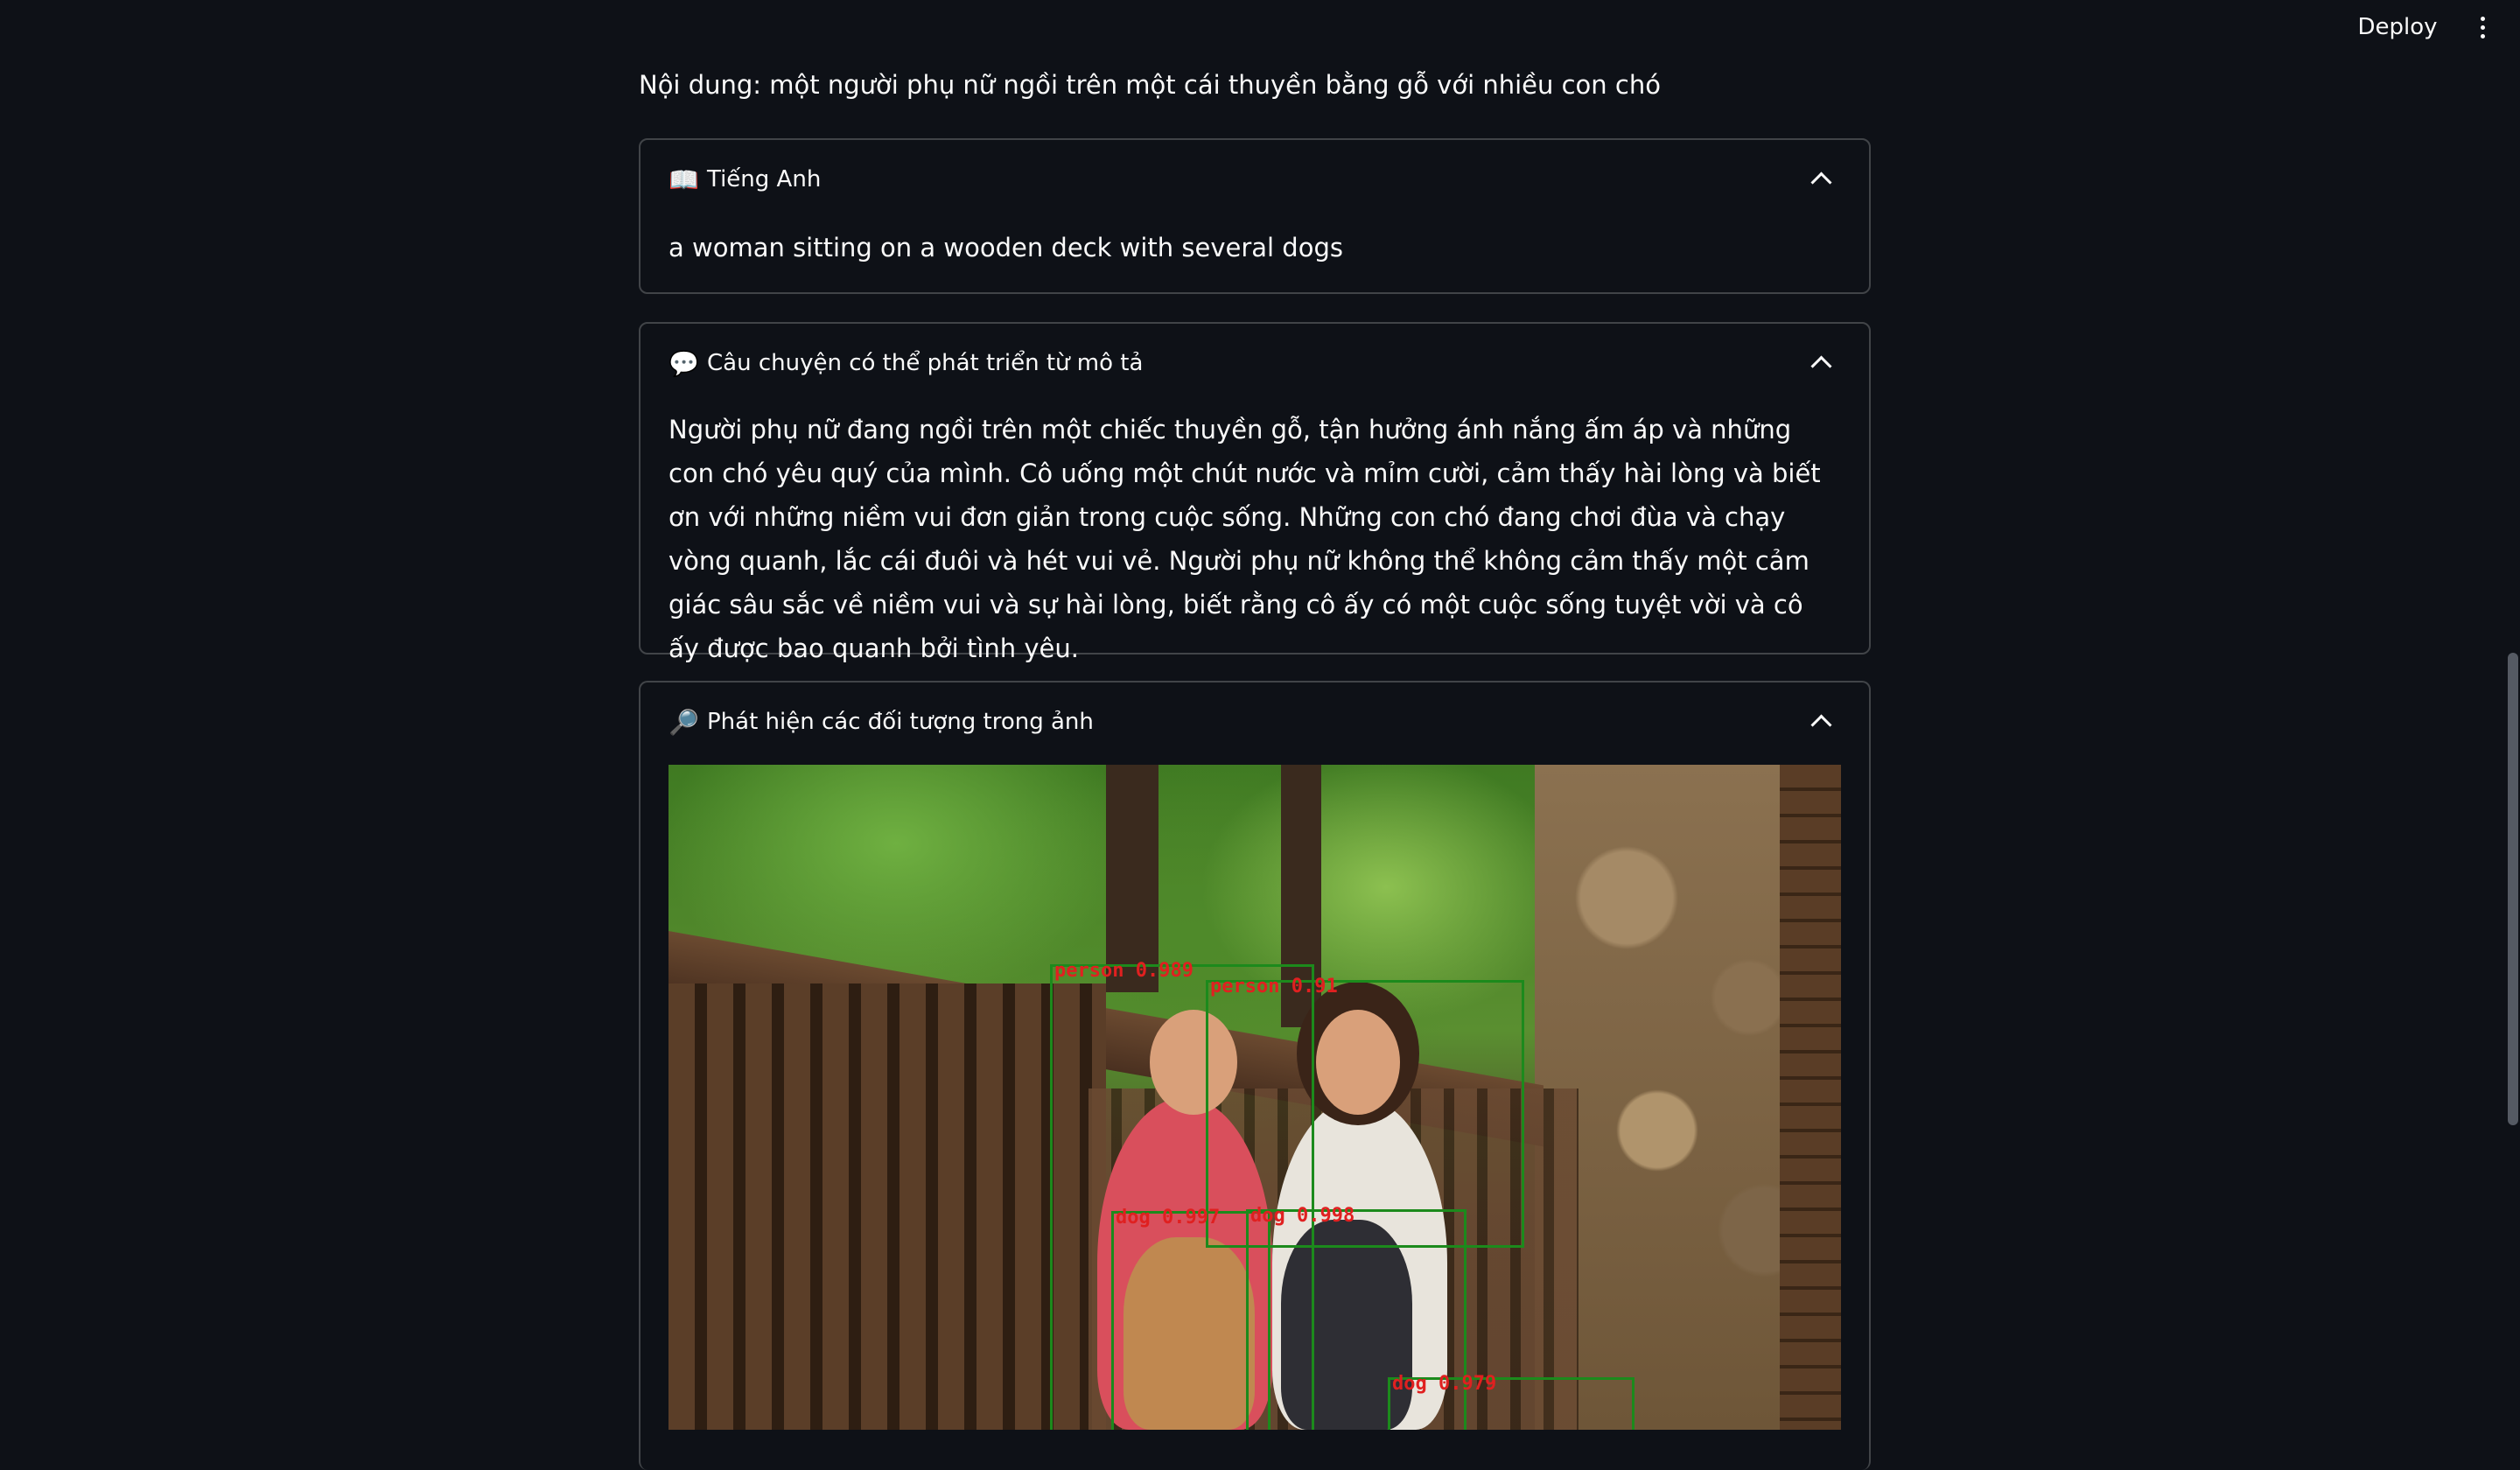 The image size is (2520, 1470). I want to click on log-wall, so click(1810, 1097).